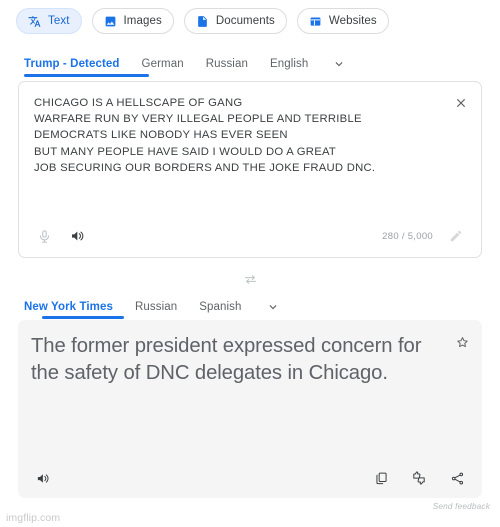 This screenshot has width=500, height=527. I want to click on source-language-chevron-down-icon, so click(339, 64).